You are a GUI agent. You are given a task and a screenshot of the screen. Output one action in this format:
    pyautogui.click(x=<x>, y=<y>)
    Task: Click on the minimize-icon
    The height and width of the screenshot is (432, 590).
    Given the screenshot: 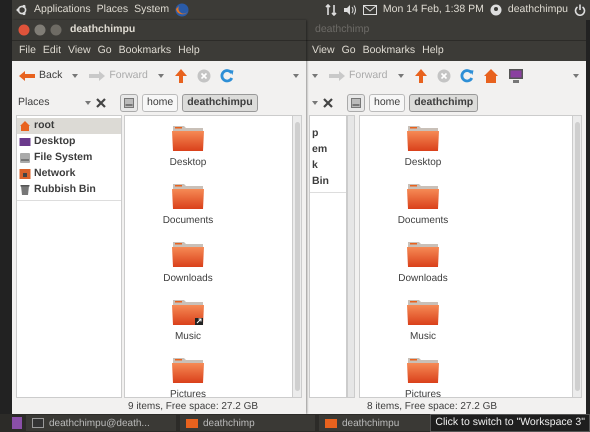 What is the action you would take?
    pyautogui.click(x=40, y=30)
    